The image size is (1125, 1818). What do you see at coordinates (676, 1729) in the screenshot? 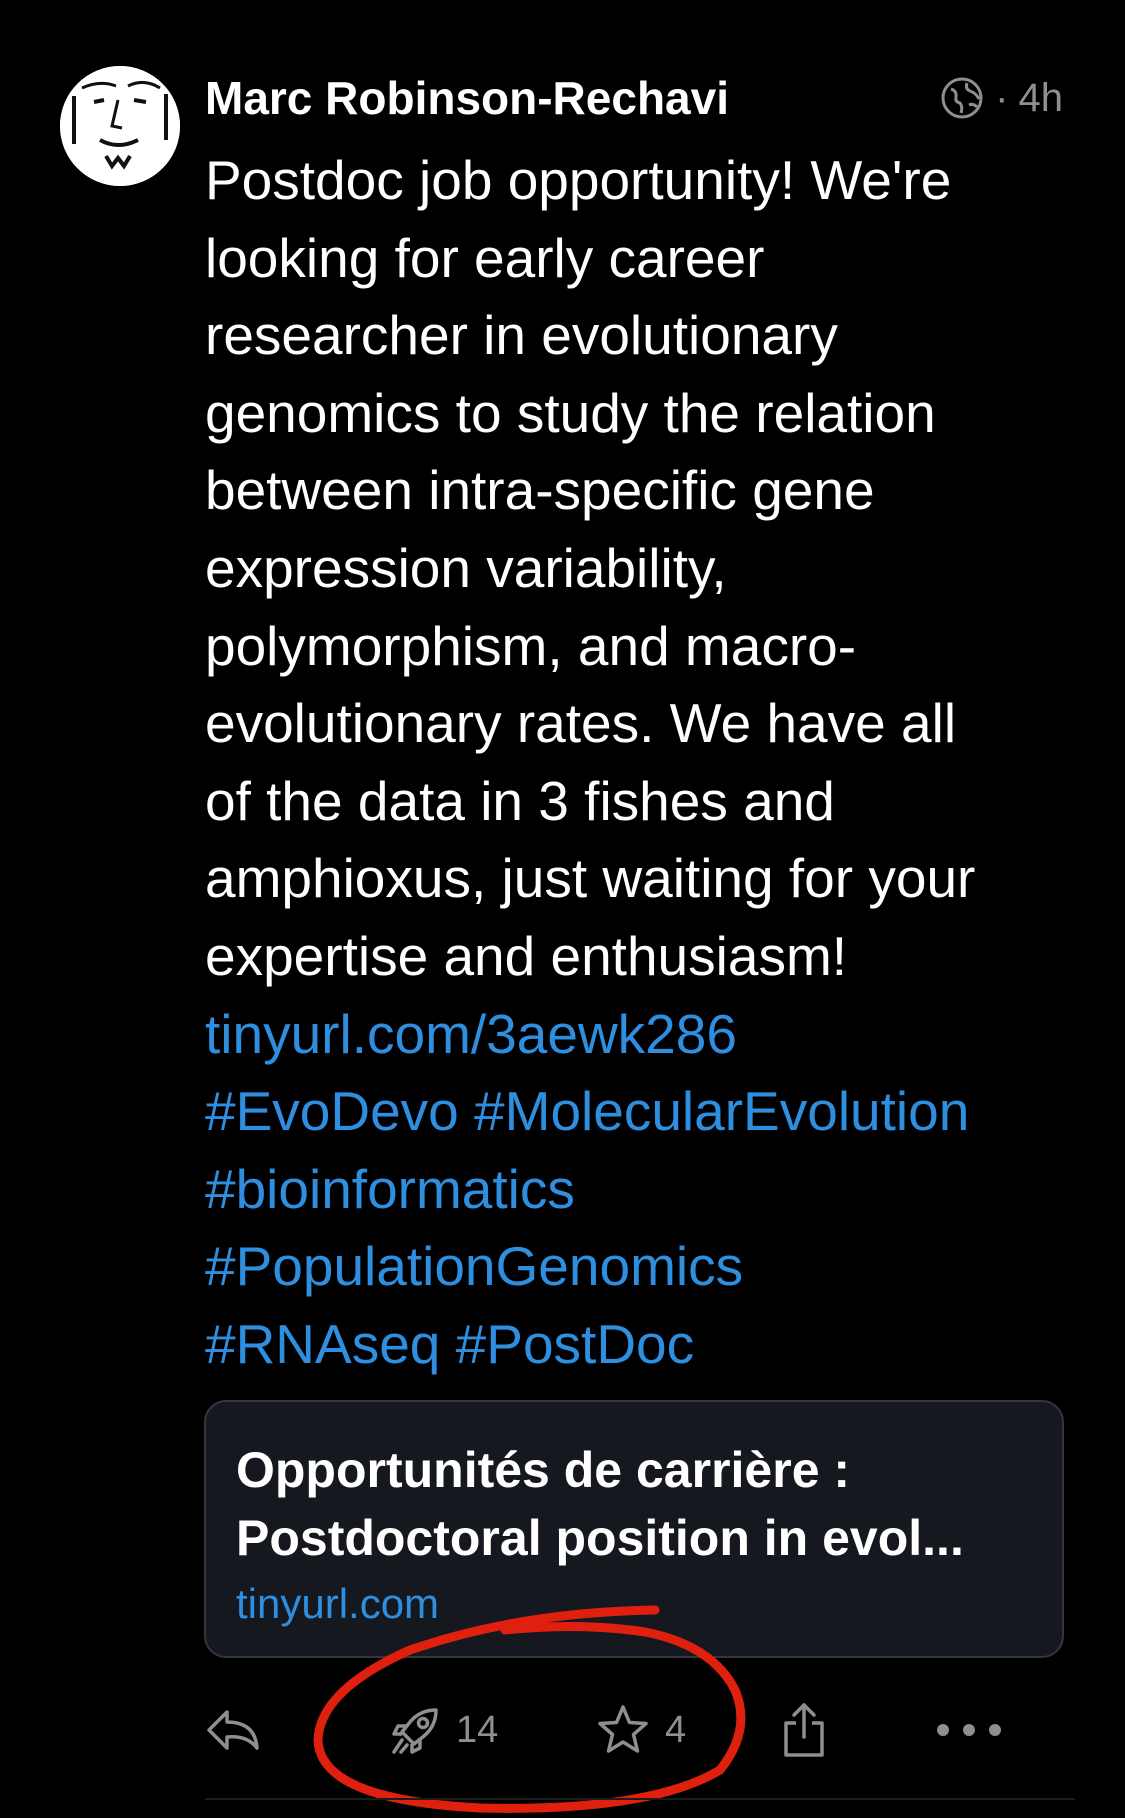
I see `favourite-count: 4` at bounding box center [676, 1729].